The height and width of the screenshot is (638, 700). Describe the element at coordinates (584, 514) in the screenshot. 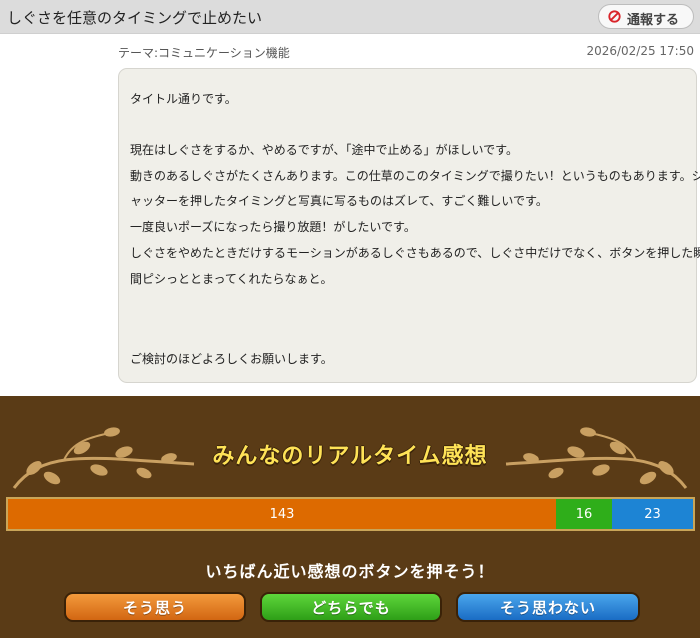

I see `neutral-count: 16` at that location.